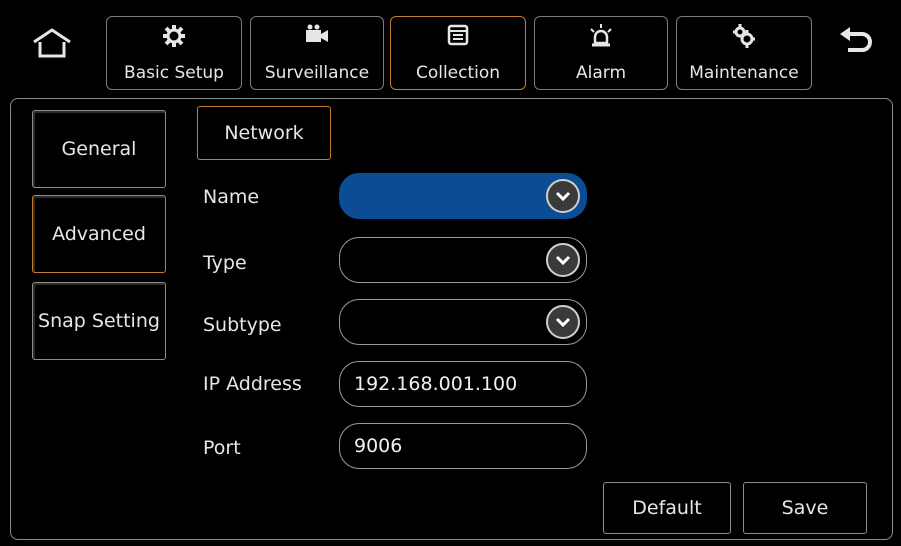 Image resolution: width=901 pixels, height=546 pixels. I want to click on tab-basic-setup-label: Basic Setup, so click(174, 73).